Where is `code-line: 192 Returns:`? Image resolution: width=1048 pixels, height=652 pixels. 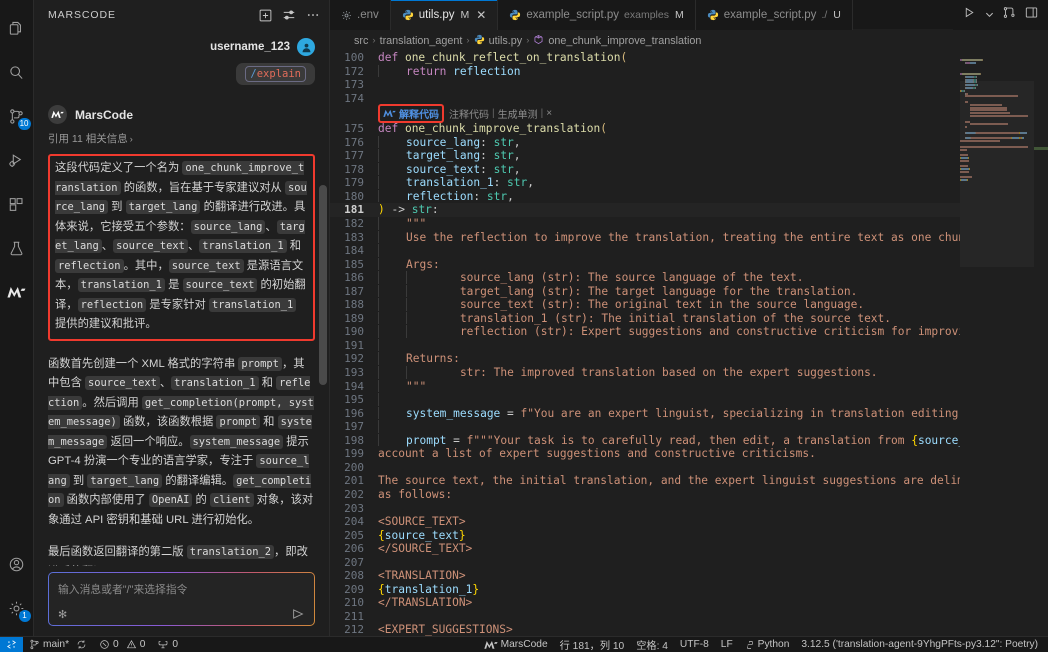 code-line: 192 Returns: is located at coordinates (689, 359).